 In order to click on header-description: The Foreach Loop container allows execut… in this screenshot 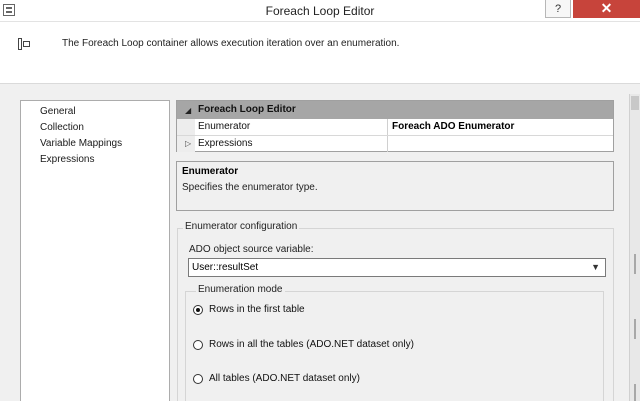, I will do `click(231, 43)`.